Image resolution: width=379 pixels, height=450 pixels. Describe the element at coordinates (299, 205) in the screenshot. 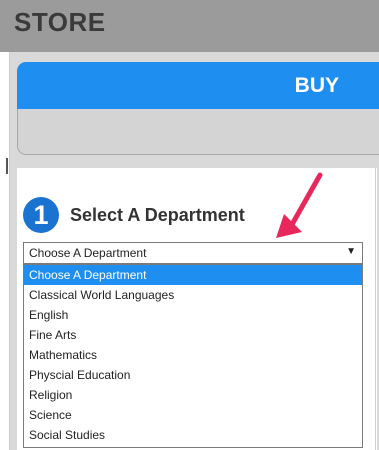

I see `pink-arrow-icon` at that location.